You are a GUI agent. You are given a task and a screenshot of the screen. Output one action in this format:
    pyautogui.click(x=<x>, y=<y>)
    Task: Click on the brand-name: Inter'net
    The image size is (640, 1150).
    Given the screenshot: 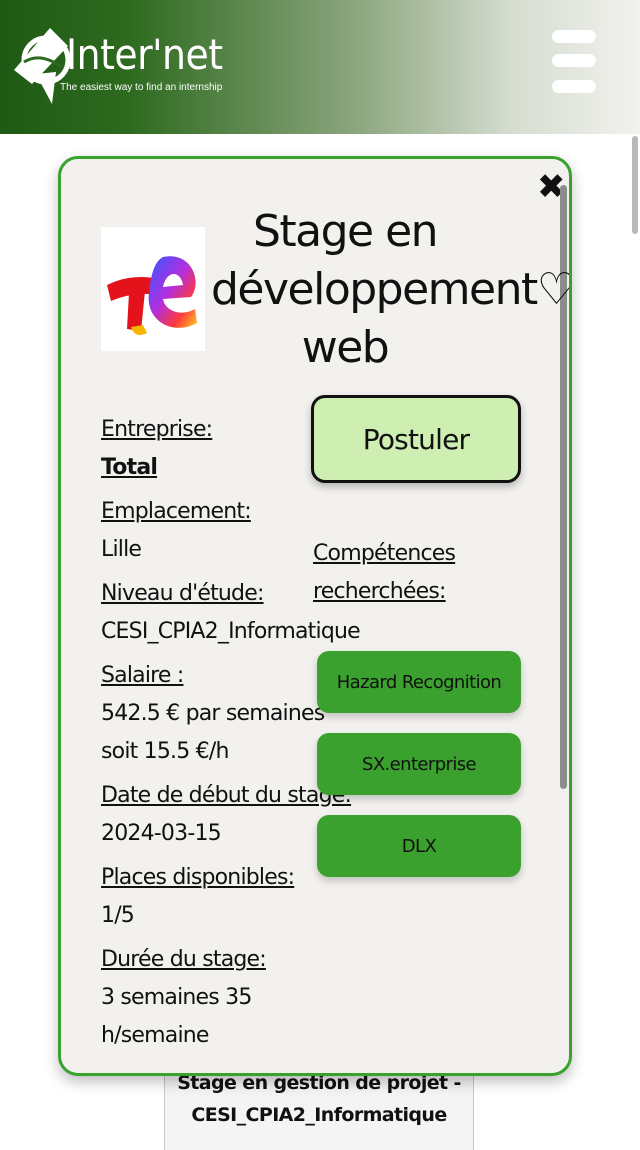 What is the action you would take?
    pyautogui.click(x=144, y=55)
    